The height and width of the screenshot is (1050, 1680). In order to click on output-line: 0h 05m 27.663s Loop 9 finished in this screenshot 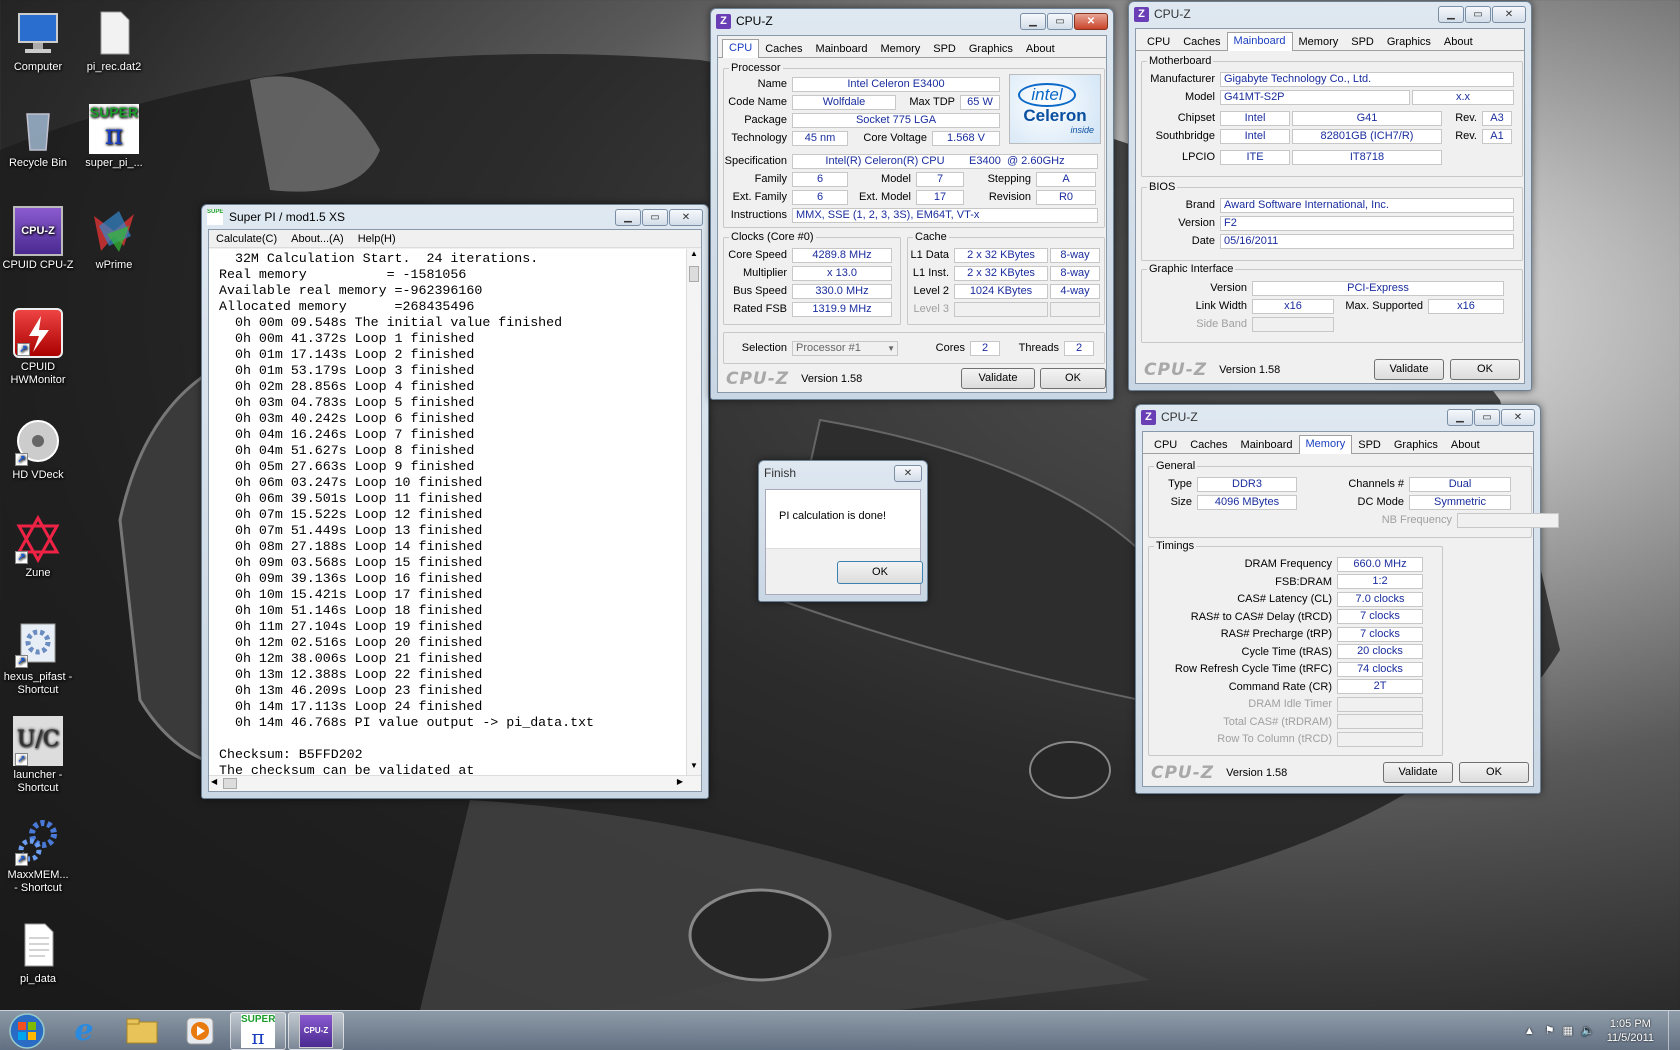, I will do `click(347, 466)`.